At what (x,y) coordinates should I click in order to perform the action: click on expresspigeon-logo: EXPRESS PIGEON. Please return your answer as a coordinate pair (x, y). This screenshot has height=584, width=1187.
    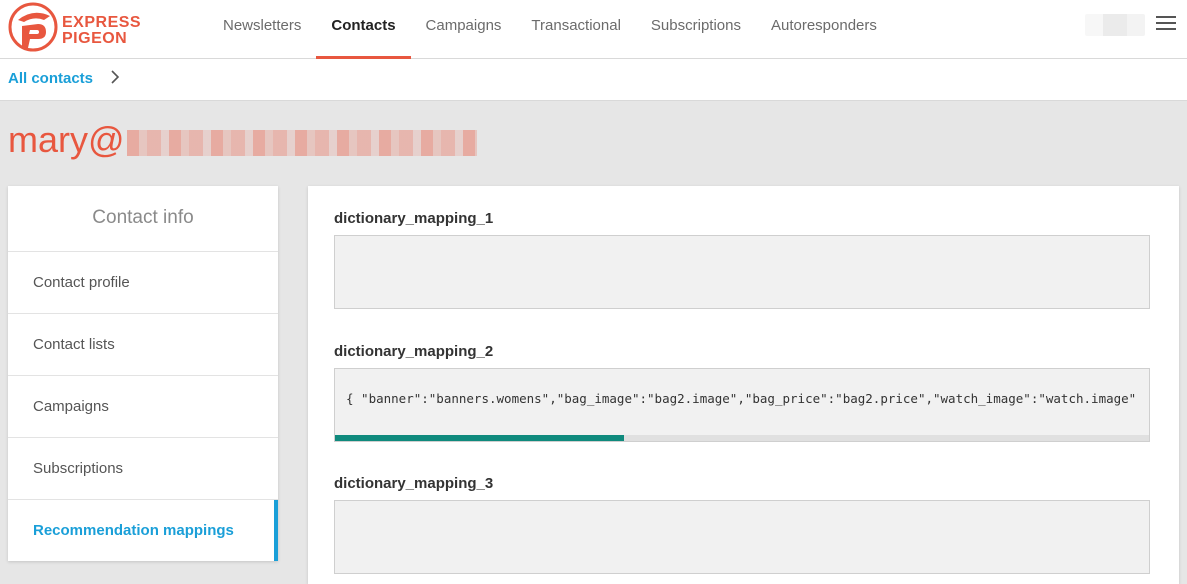
    Looking at the image, I should click on (74, 27).